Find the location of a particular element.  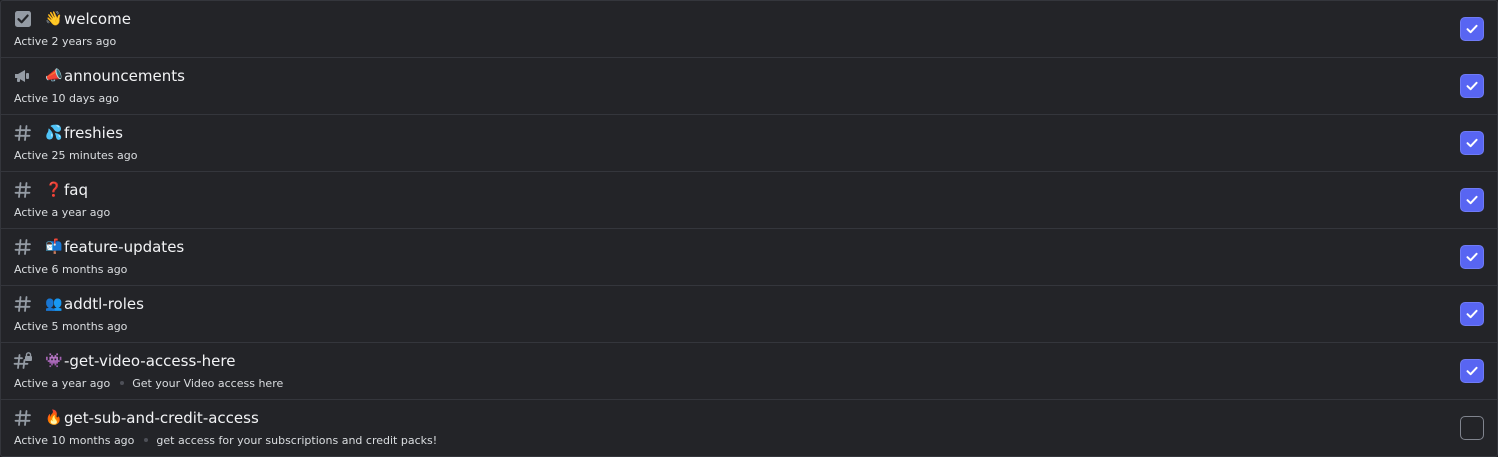

channel-emoji: 📣 is located at coordinates (54, 76).